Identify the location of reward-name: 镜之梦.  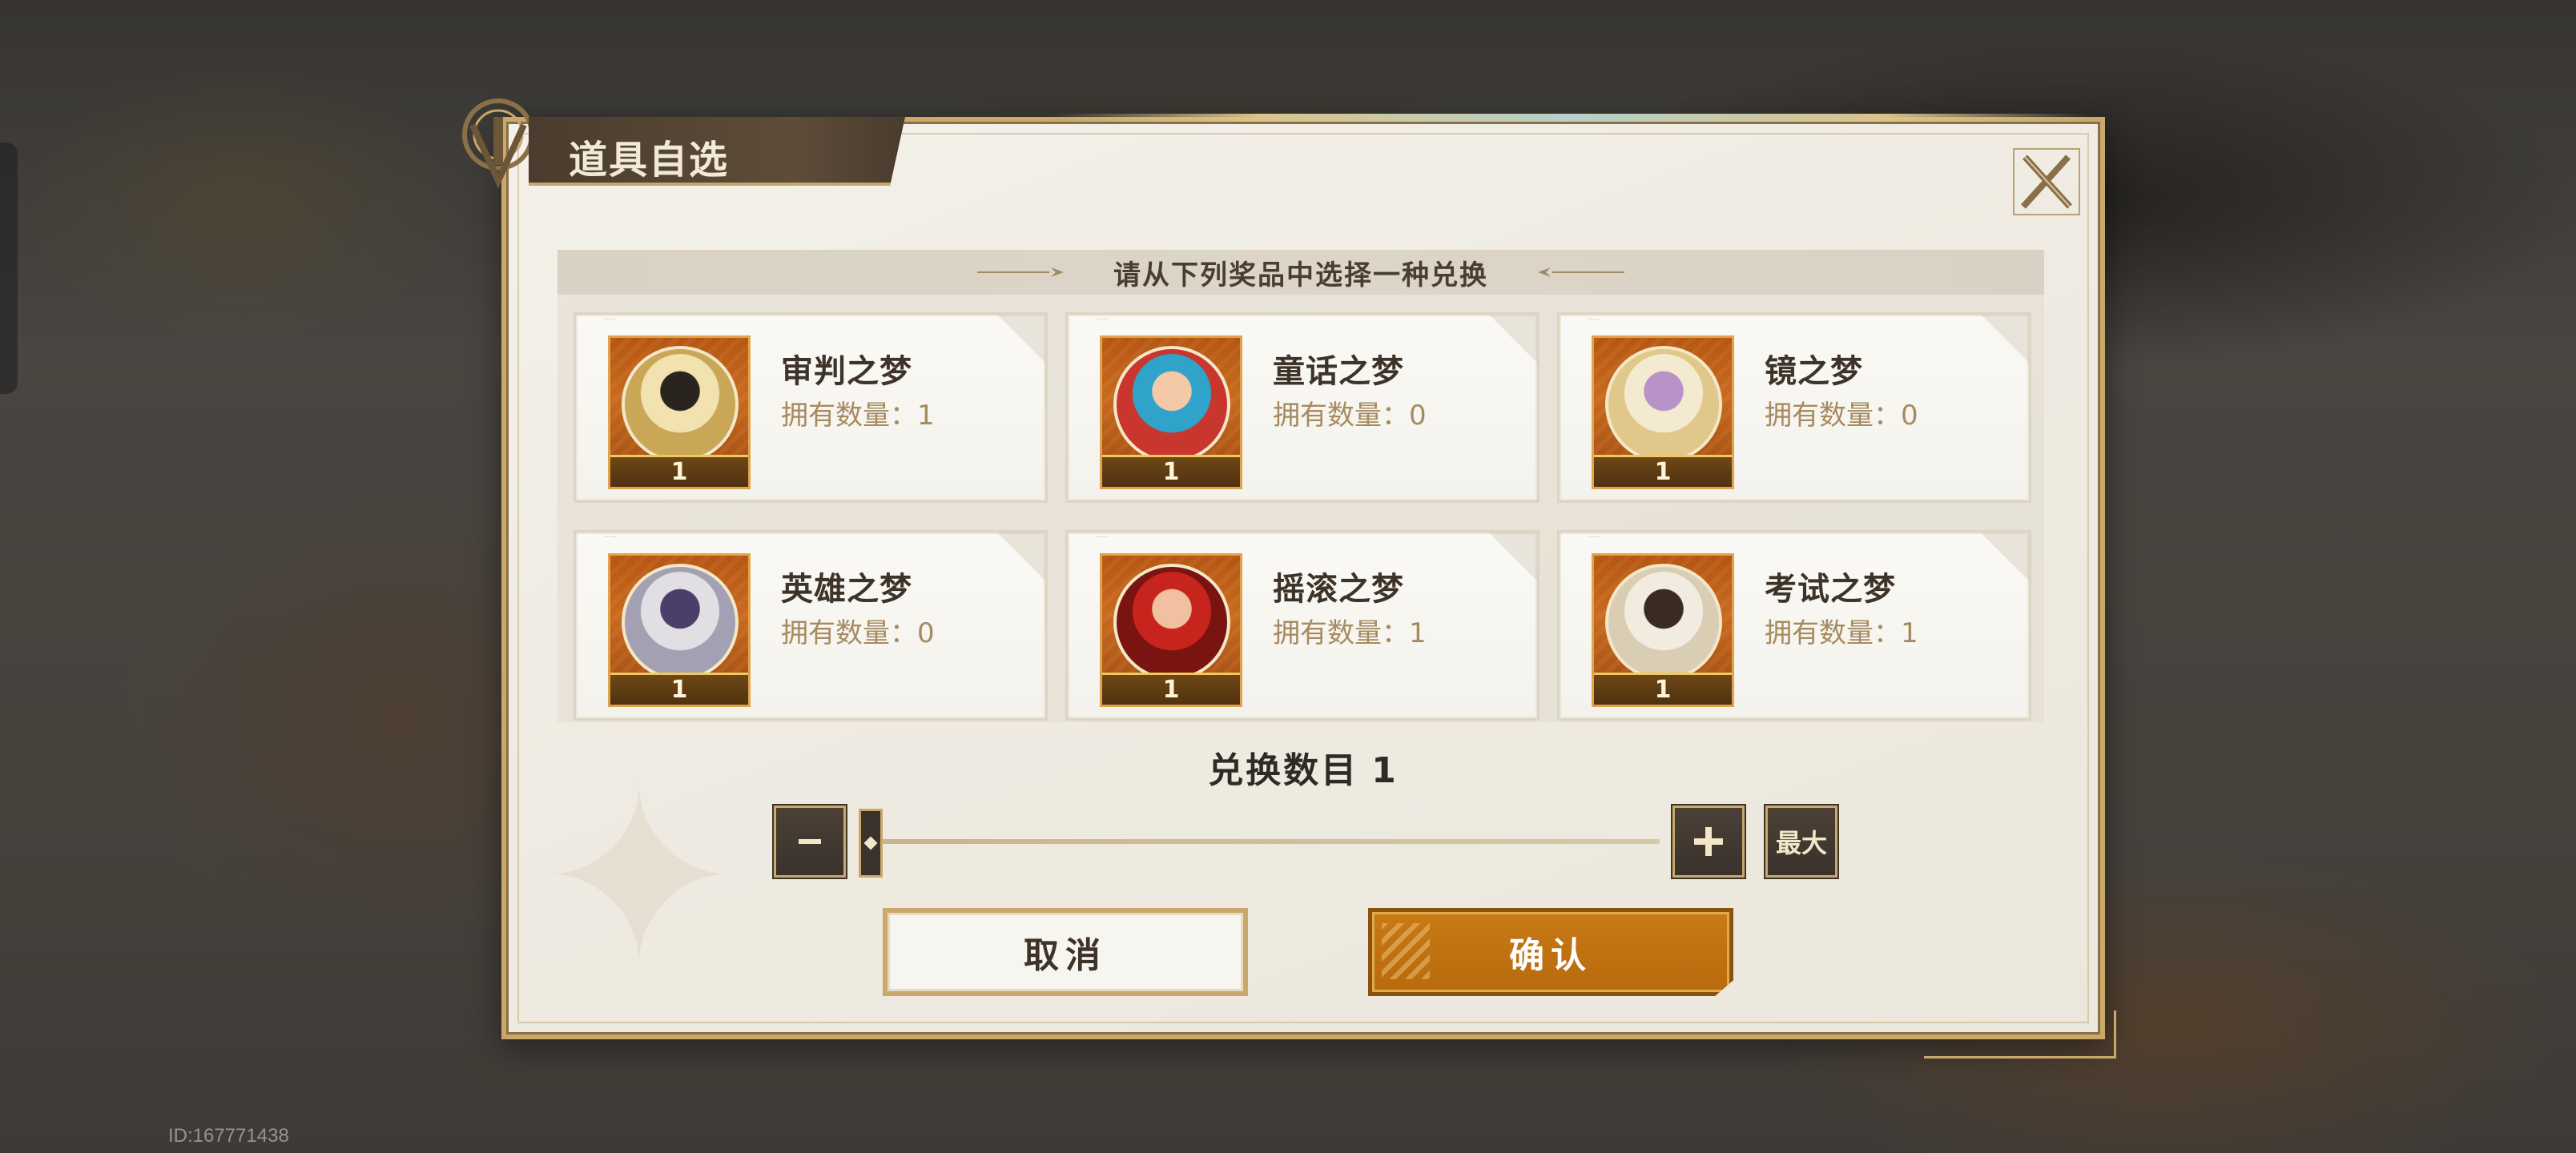
(1814, 371).